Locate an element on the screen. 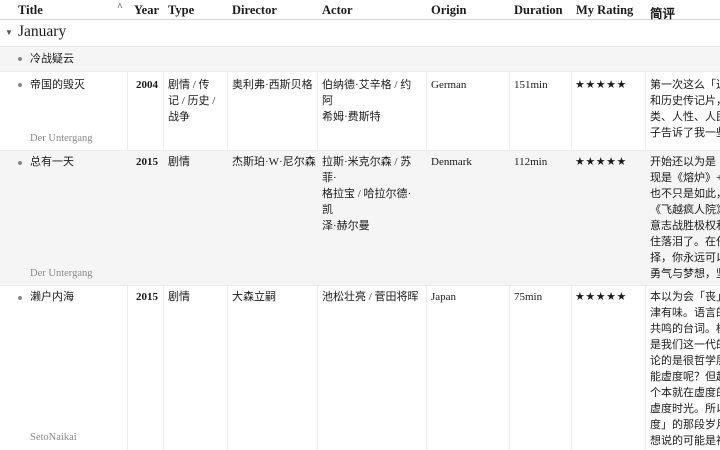 The height and width of the screenshot is (450, 720). review-line: 子告诉了我一些 is located at coordinates (685, 133).